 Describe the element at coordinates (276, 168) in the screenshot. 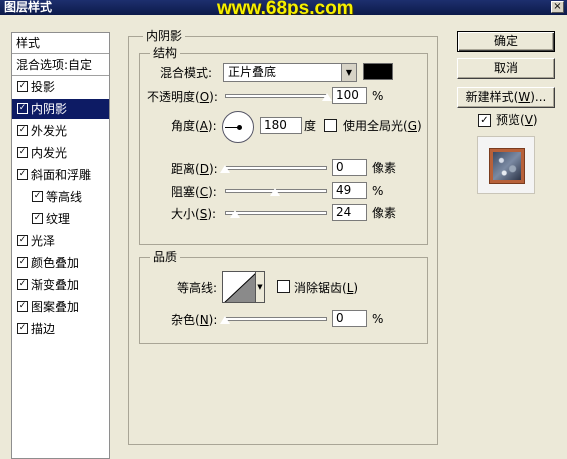

I see `distance-slider-track` at that location.